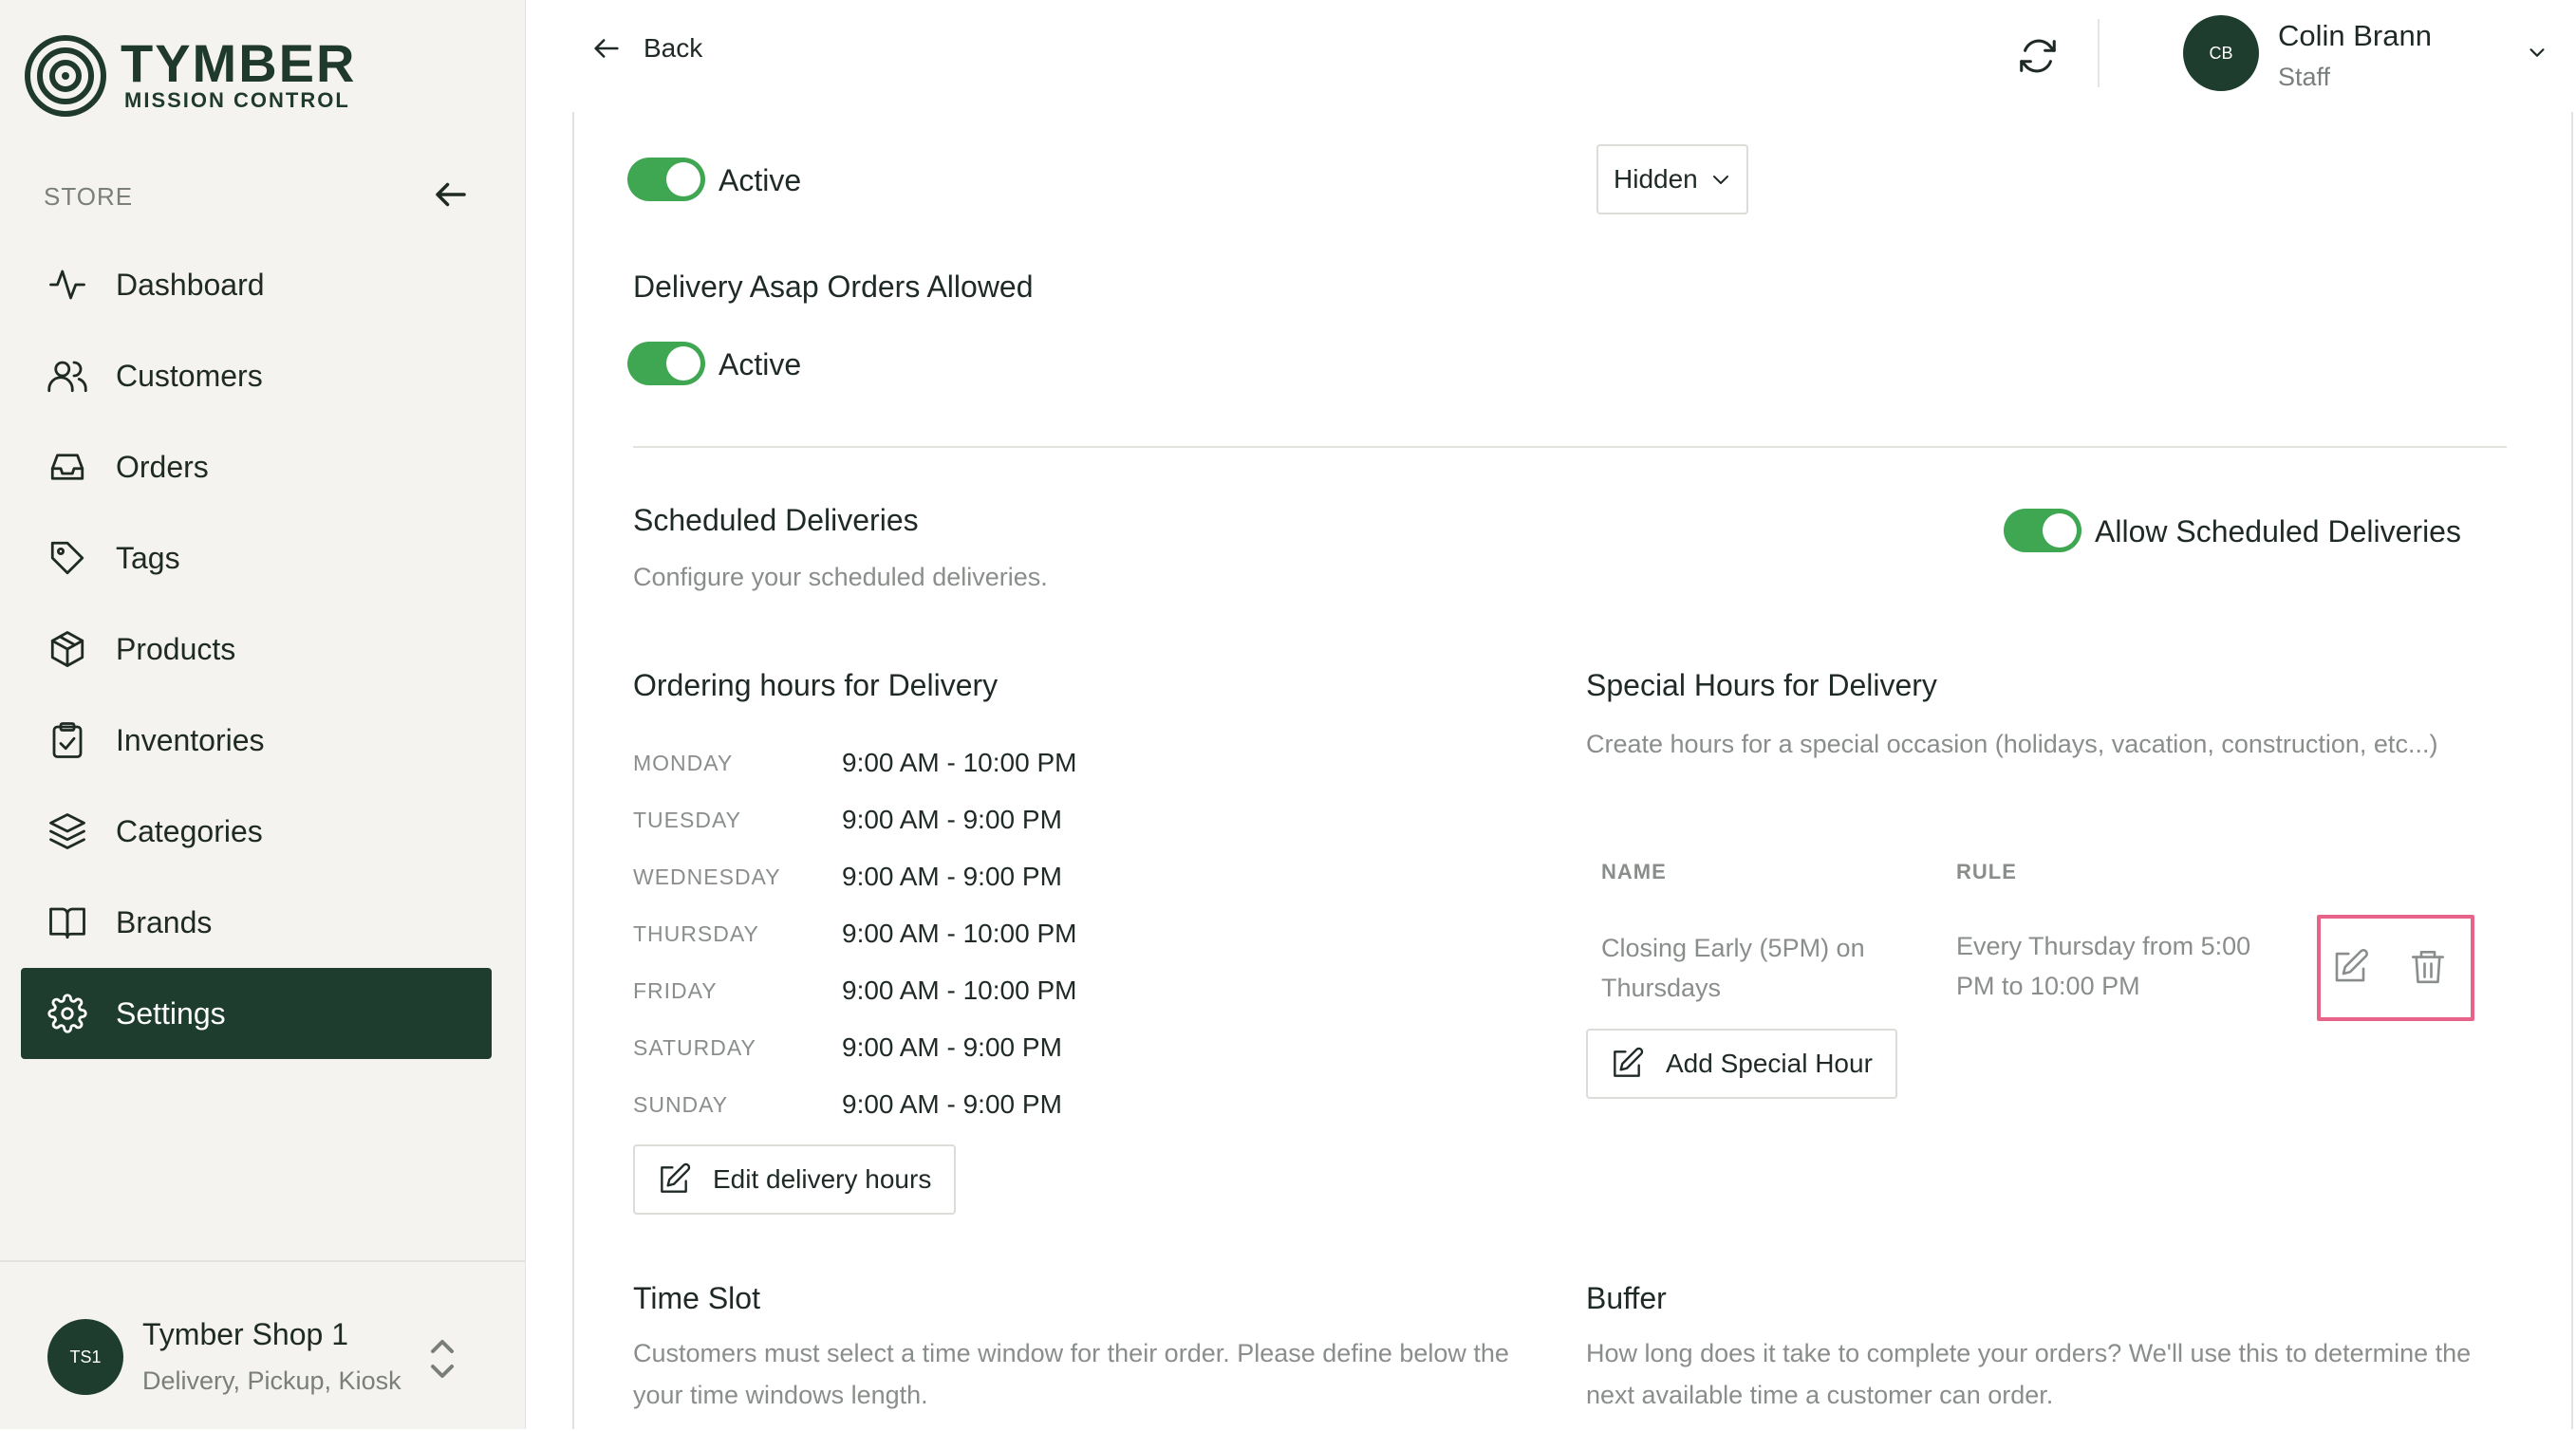 This screenshot has height=1431, width=2576. What do you see at coordinates (256, 1014) in the screenshot?
I see `sidebar-item-settings: Settings` at bounding box center [256, 1014].